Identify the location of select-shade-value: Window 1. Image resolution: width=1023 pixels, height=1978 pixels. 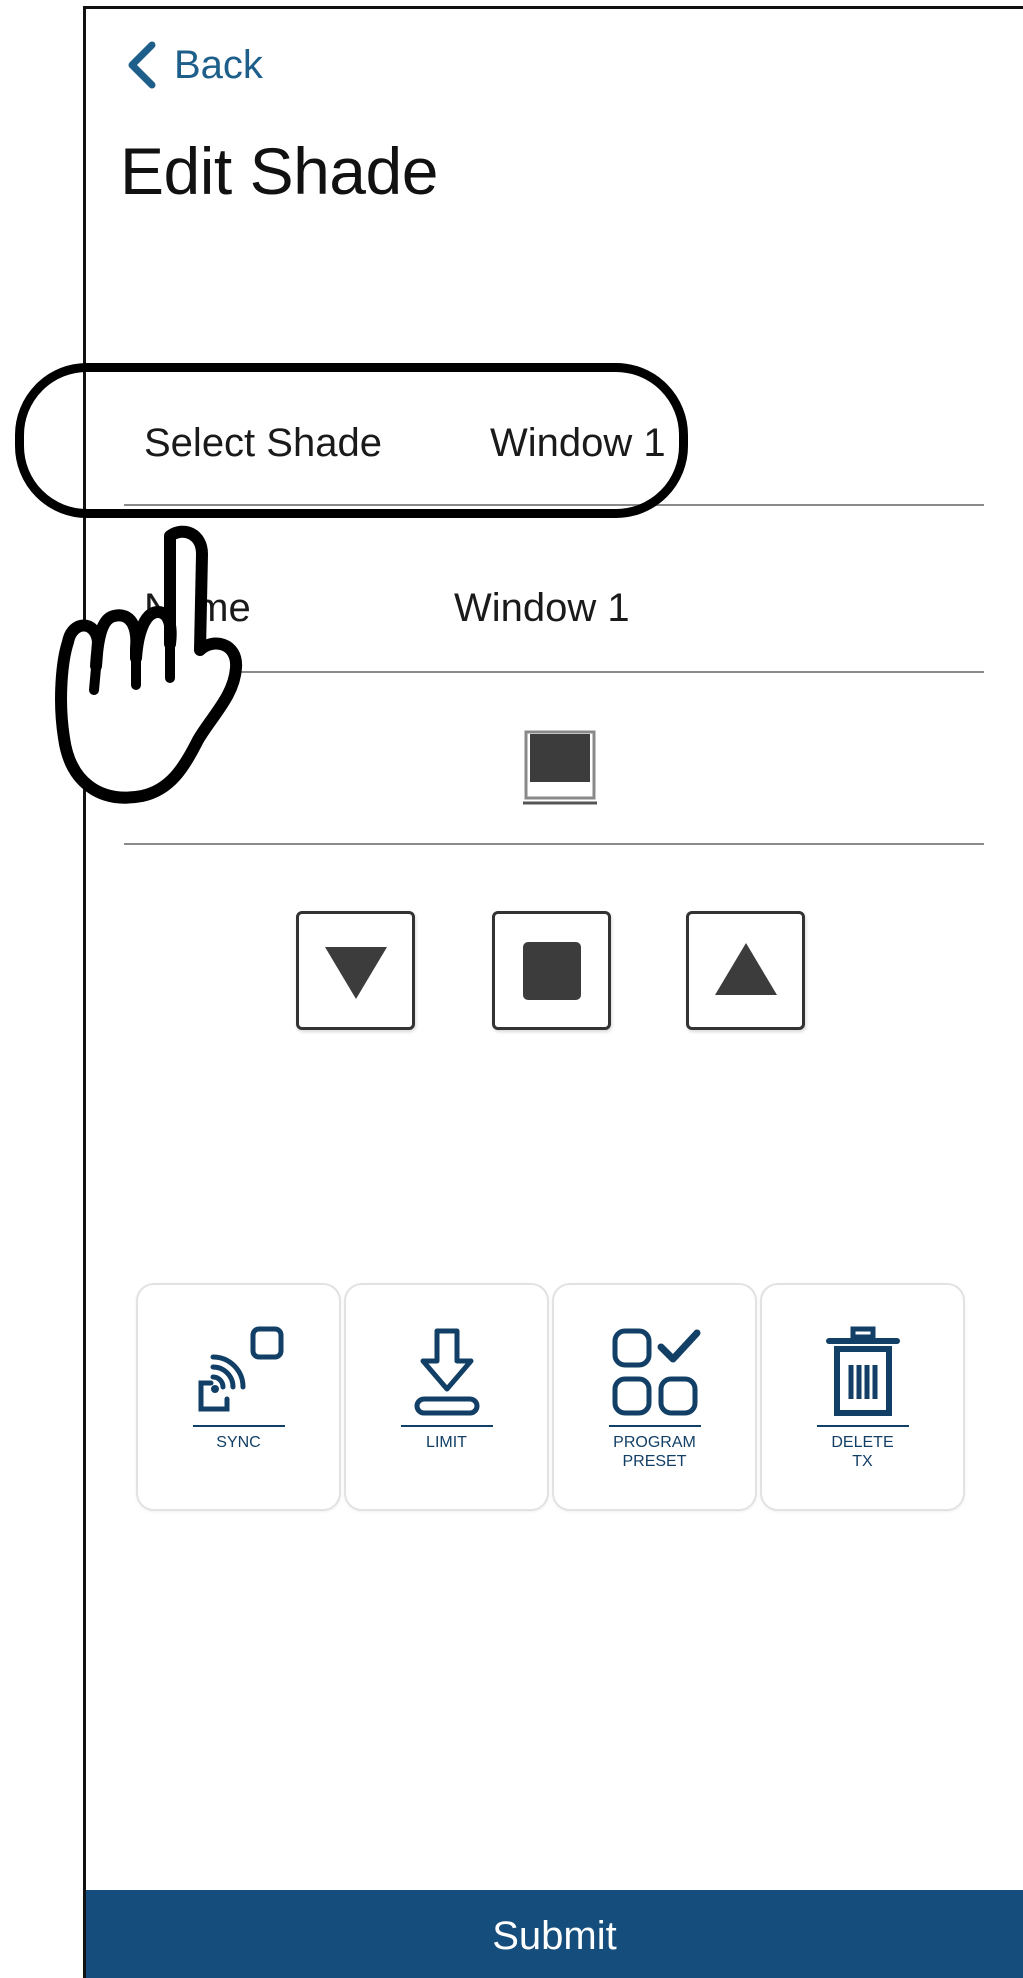
(578, 443).